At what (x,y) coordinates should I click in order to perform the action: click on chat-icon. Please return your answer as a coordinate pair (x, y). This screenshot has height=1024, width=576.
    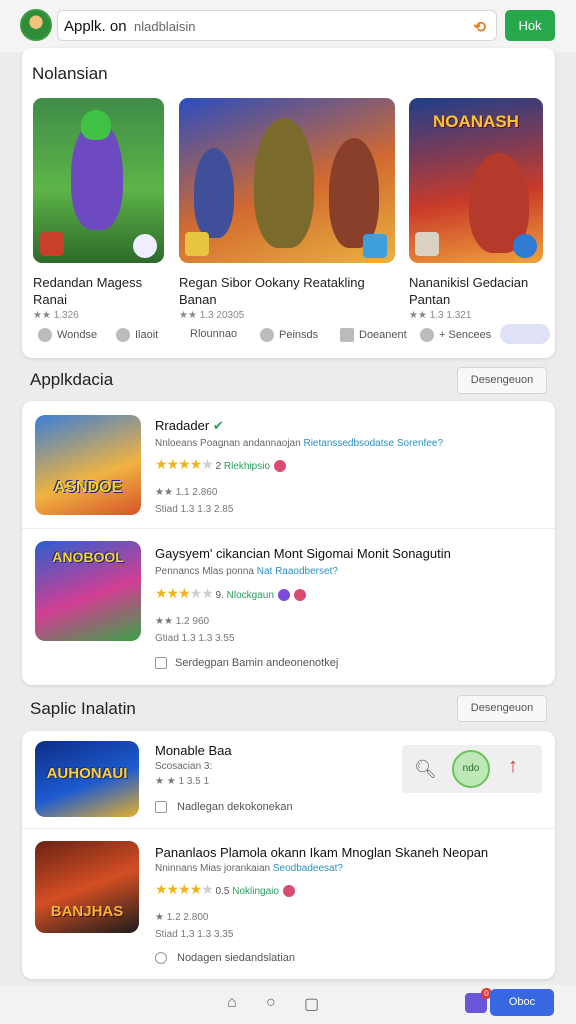
    Looking at the image, I should click on (45, 335).